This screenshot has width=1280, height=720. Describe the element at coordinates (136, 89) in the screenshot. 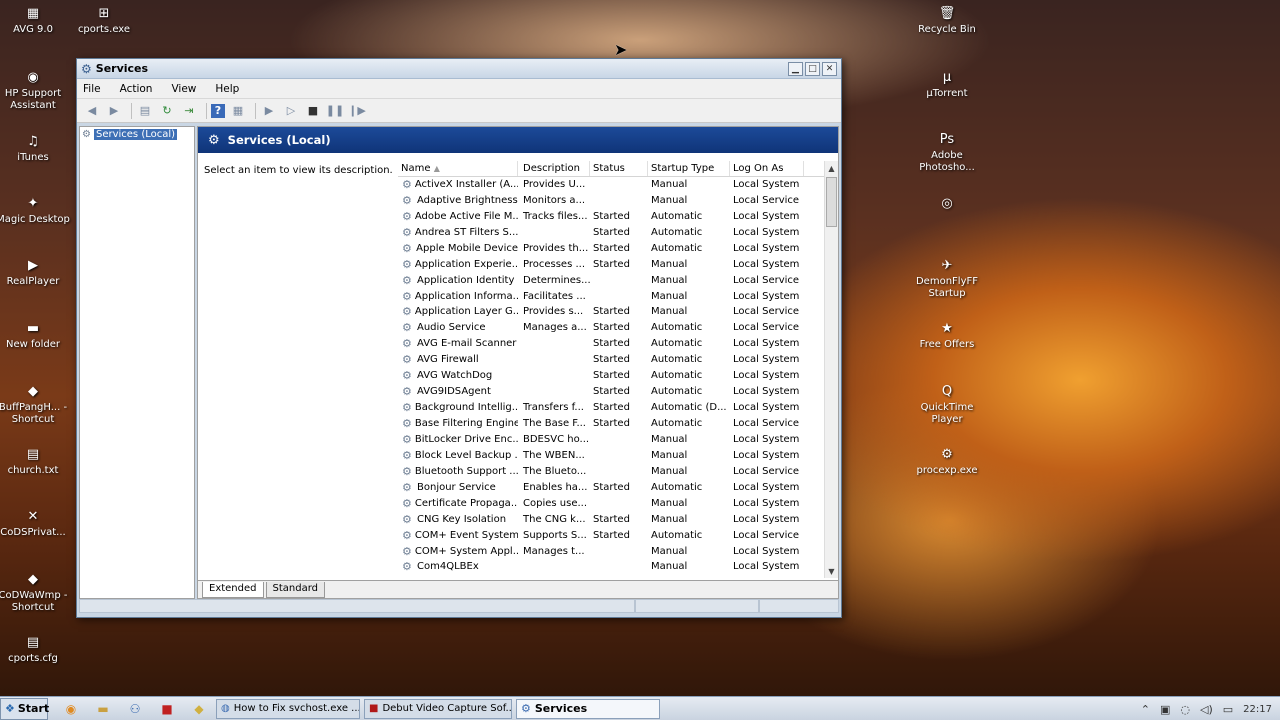

I see `menu-action: Action` at that location.